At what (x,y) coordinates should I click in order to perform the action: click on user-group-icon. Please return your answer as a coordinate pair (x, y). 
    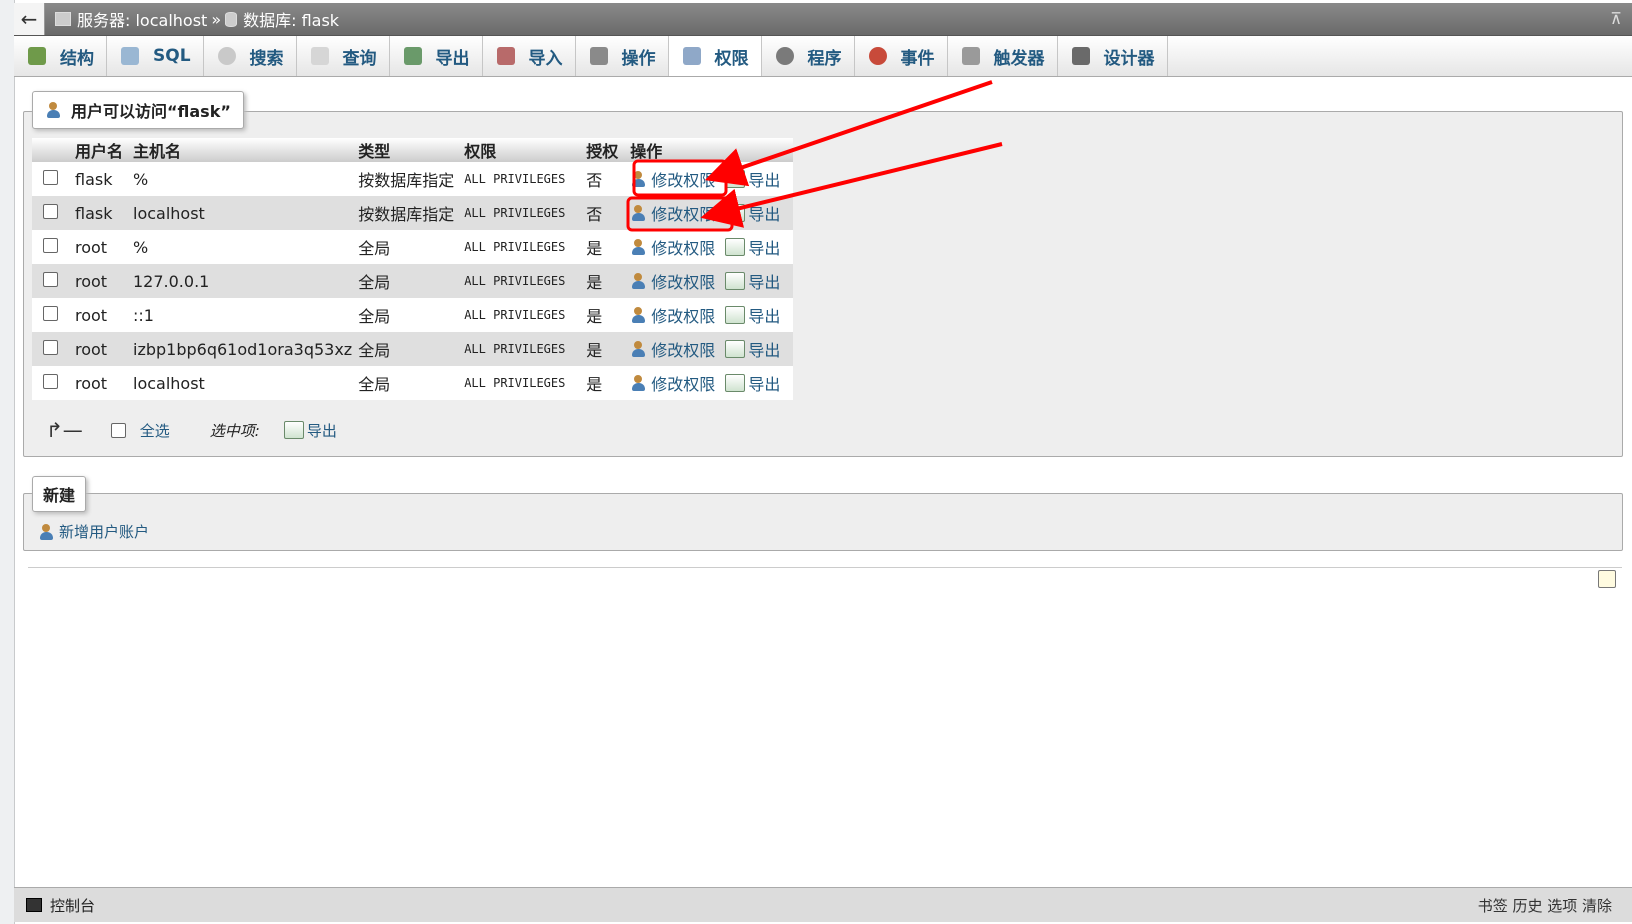
    Looking at the image, I should click on (54, 110).